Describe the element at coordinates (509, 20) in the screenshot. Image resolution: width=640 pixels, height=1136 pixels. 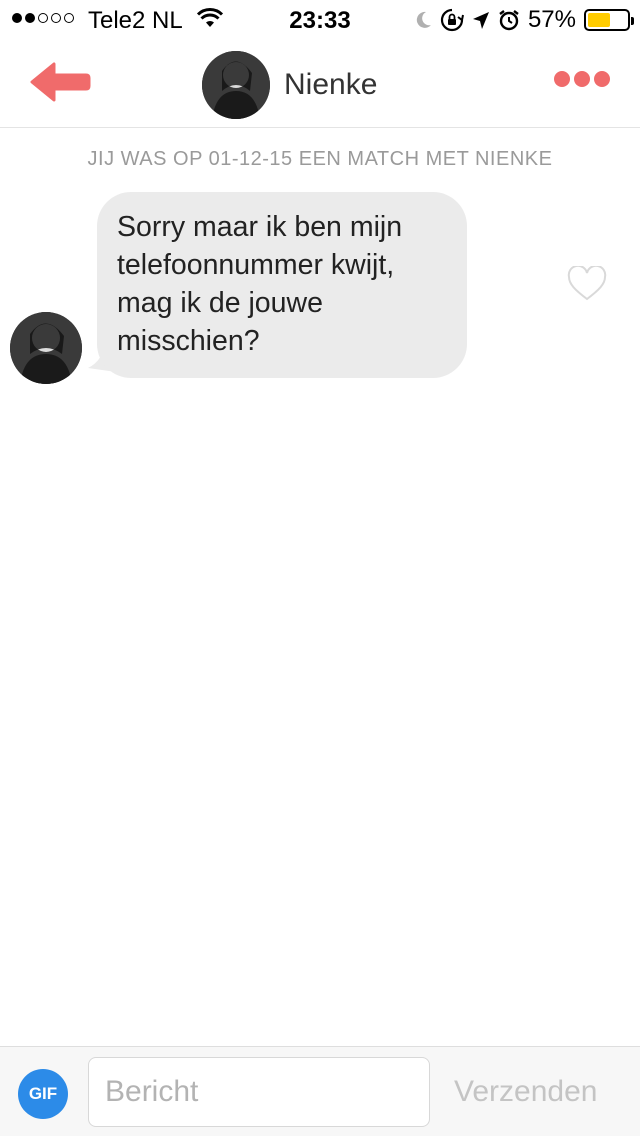
I see `alarm-icon` at that location.